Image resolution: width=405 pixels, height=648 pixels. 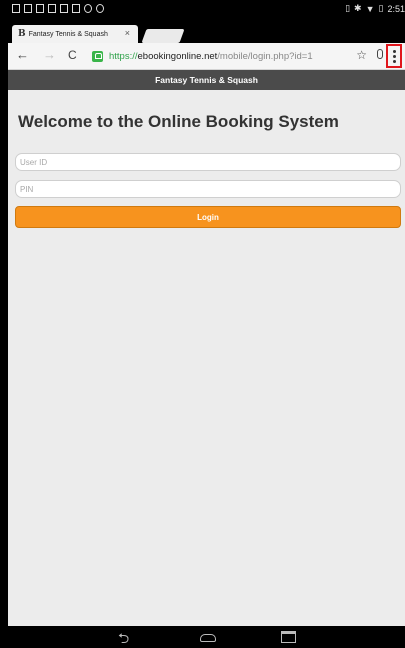 What do you see at coordinates (49, 54) in the screenshot?
I see `forward-arrow-icon: →` at bounding box center [49, 54].